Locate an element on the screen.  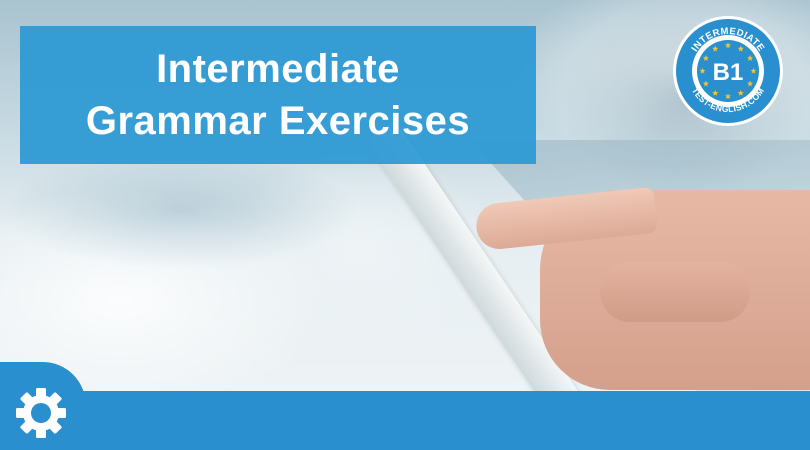
level-badge: INTERMEDIATE TEST-ENGLISH.COM B1 is located at coordinates (728, 71).